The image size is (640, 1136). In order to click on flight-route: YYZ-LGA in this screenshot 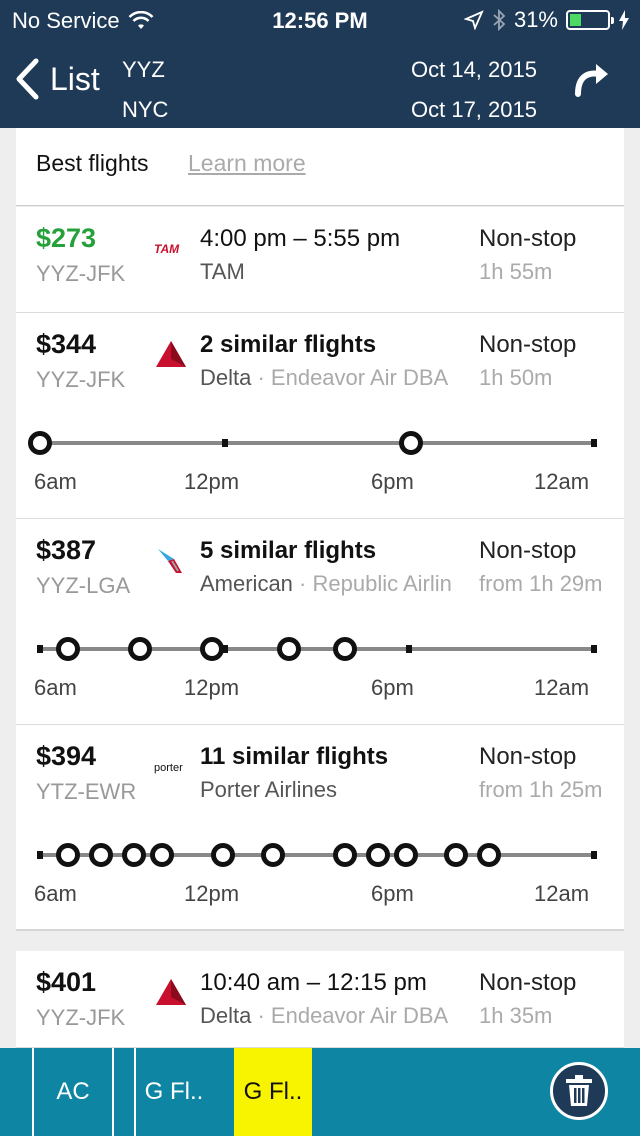, I will do `click(83, 585)`.